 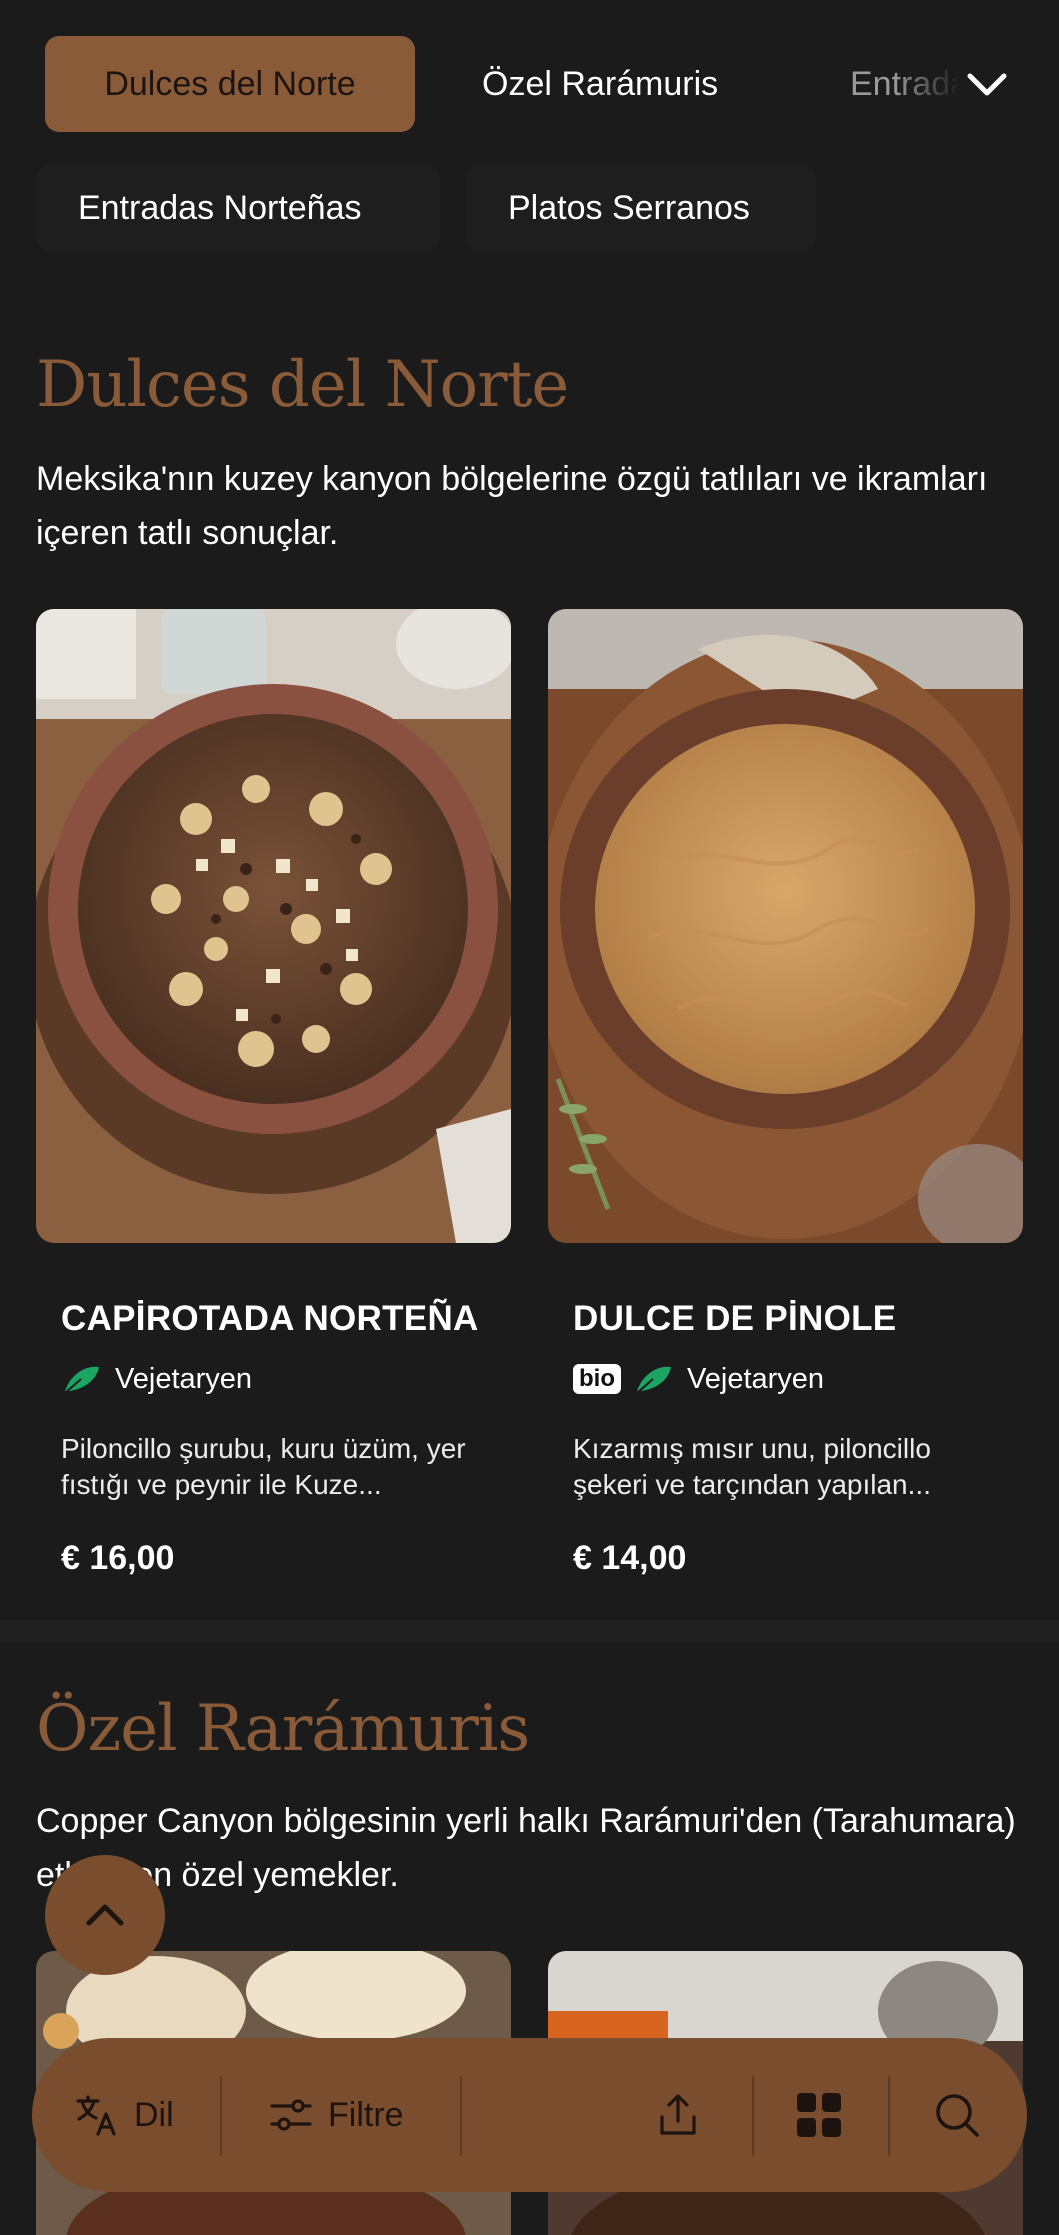 I want to click on search-button, so click(x=957, y=2115).